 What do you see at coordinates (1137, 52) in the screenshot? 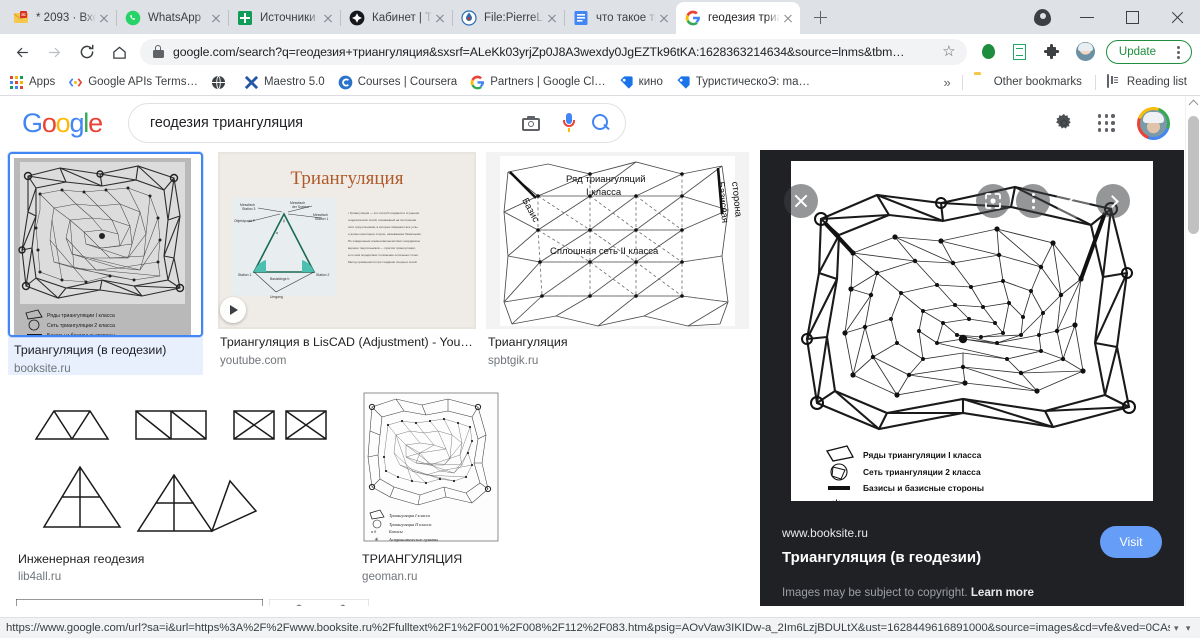
I see `update-button: Update` at bounding box center [1137, 52].